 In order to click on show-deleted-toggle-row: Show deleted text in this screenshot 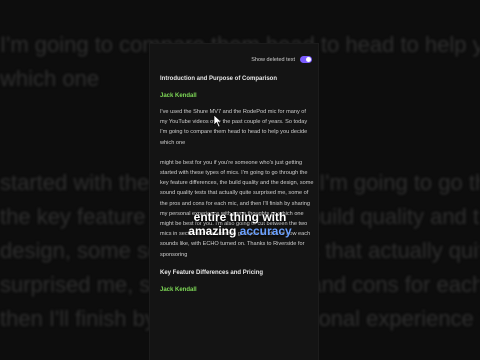, I will do `click(281, 59)`.